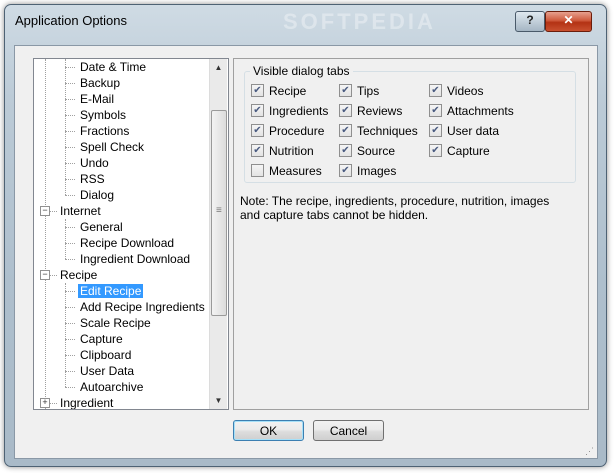  Describe the element at coordinates (471, 111) in the screenshot. I see `checkbox-attachments: ✔ Attachments` at that location.